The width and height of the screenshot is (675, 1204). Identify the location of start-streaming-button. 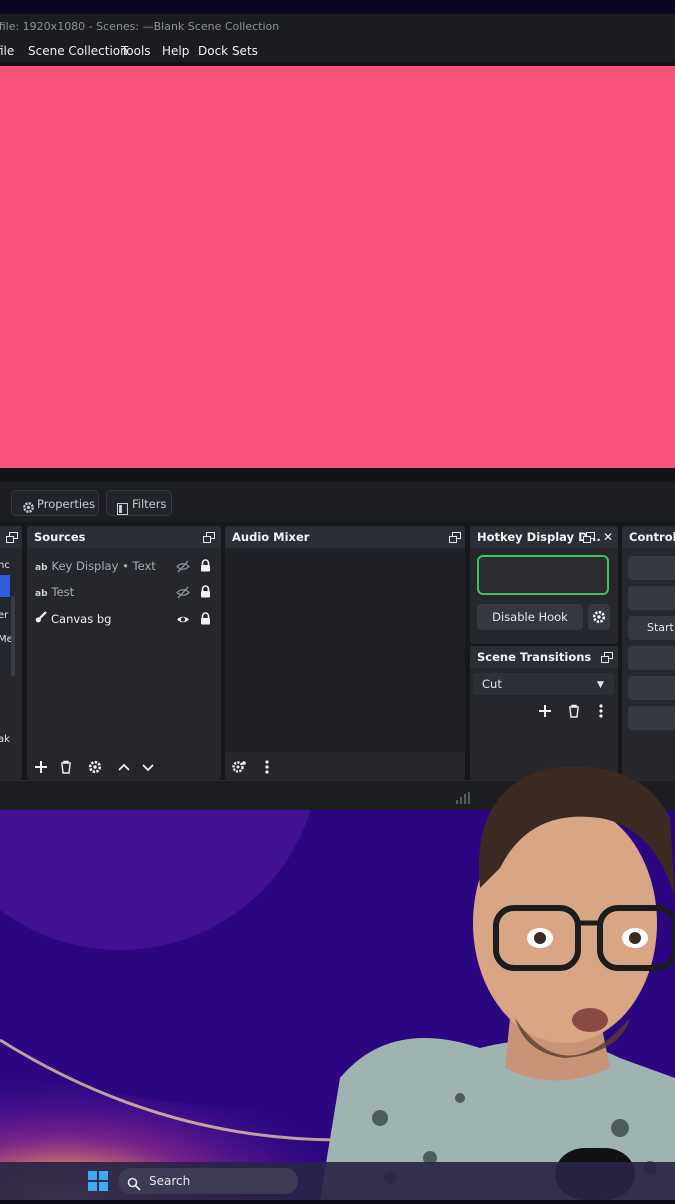
(651, 568).